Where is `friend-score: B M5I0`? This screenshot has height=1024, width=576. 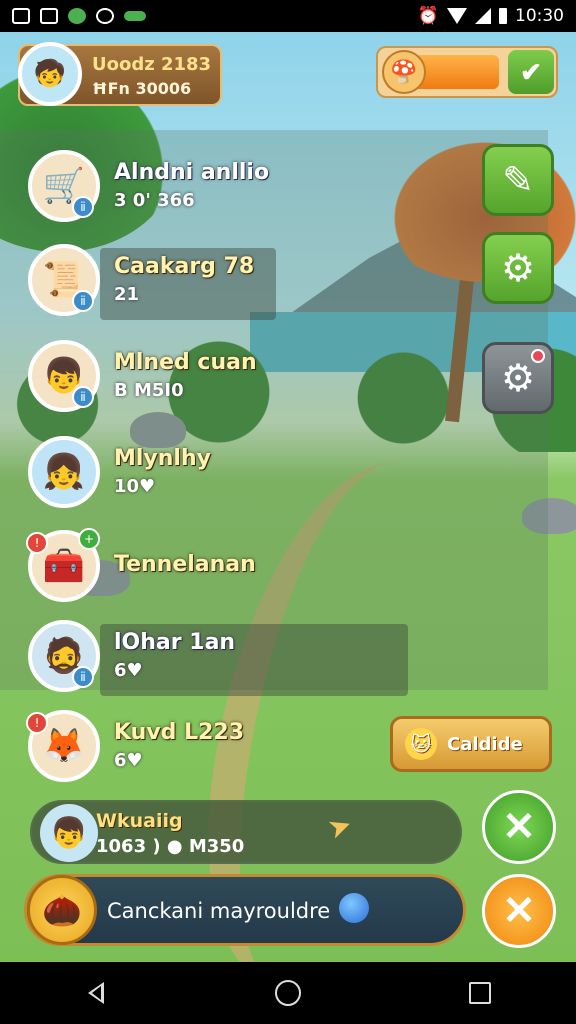
friend-score: B M5I0 is located at coordinates (149, 390).